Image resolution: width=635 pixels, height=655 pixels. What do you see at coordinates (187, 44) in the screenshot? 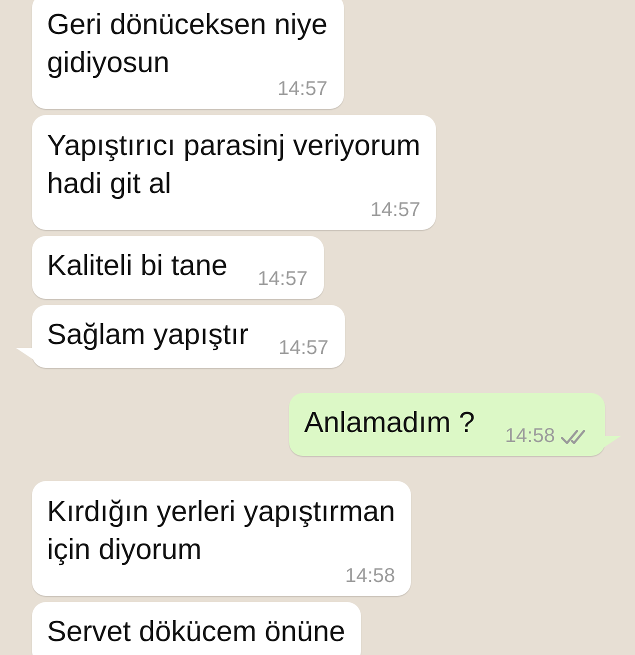
I see `message-text: Geri dönüceksen niye gidiyosun` at bounding box center [187, 44].